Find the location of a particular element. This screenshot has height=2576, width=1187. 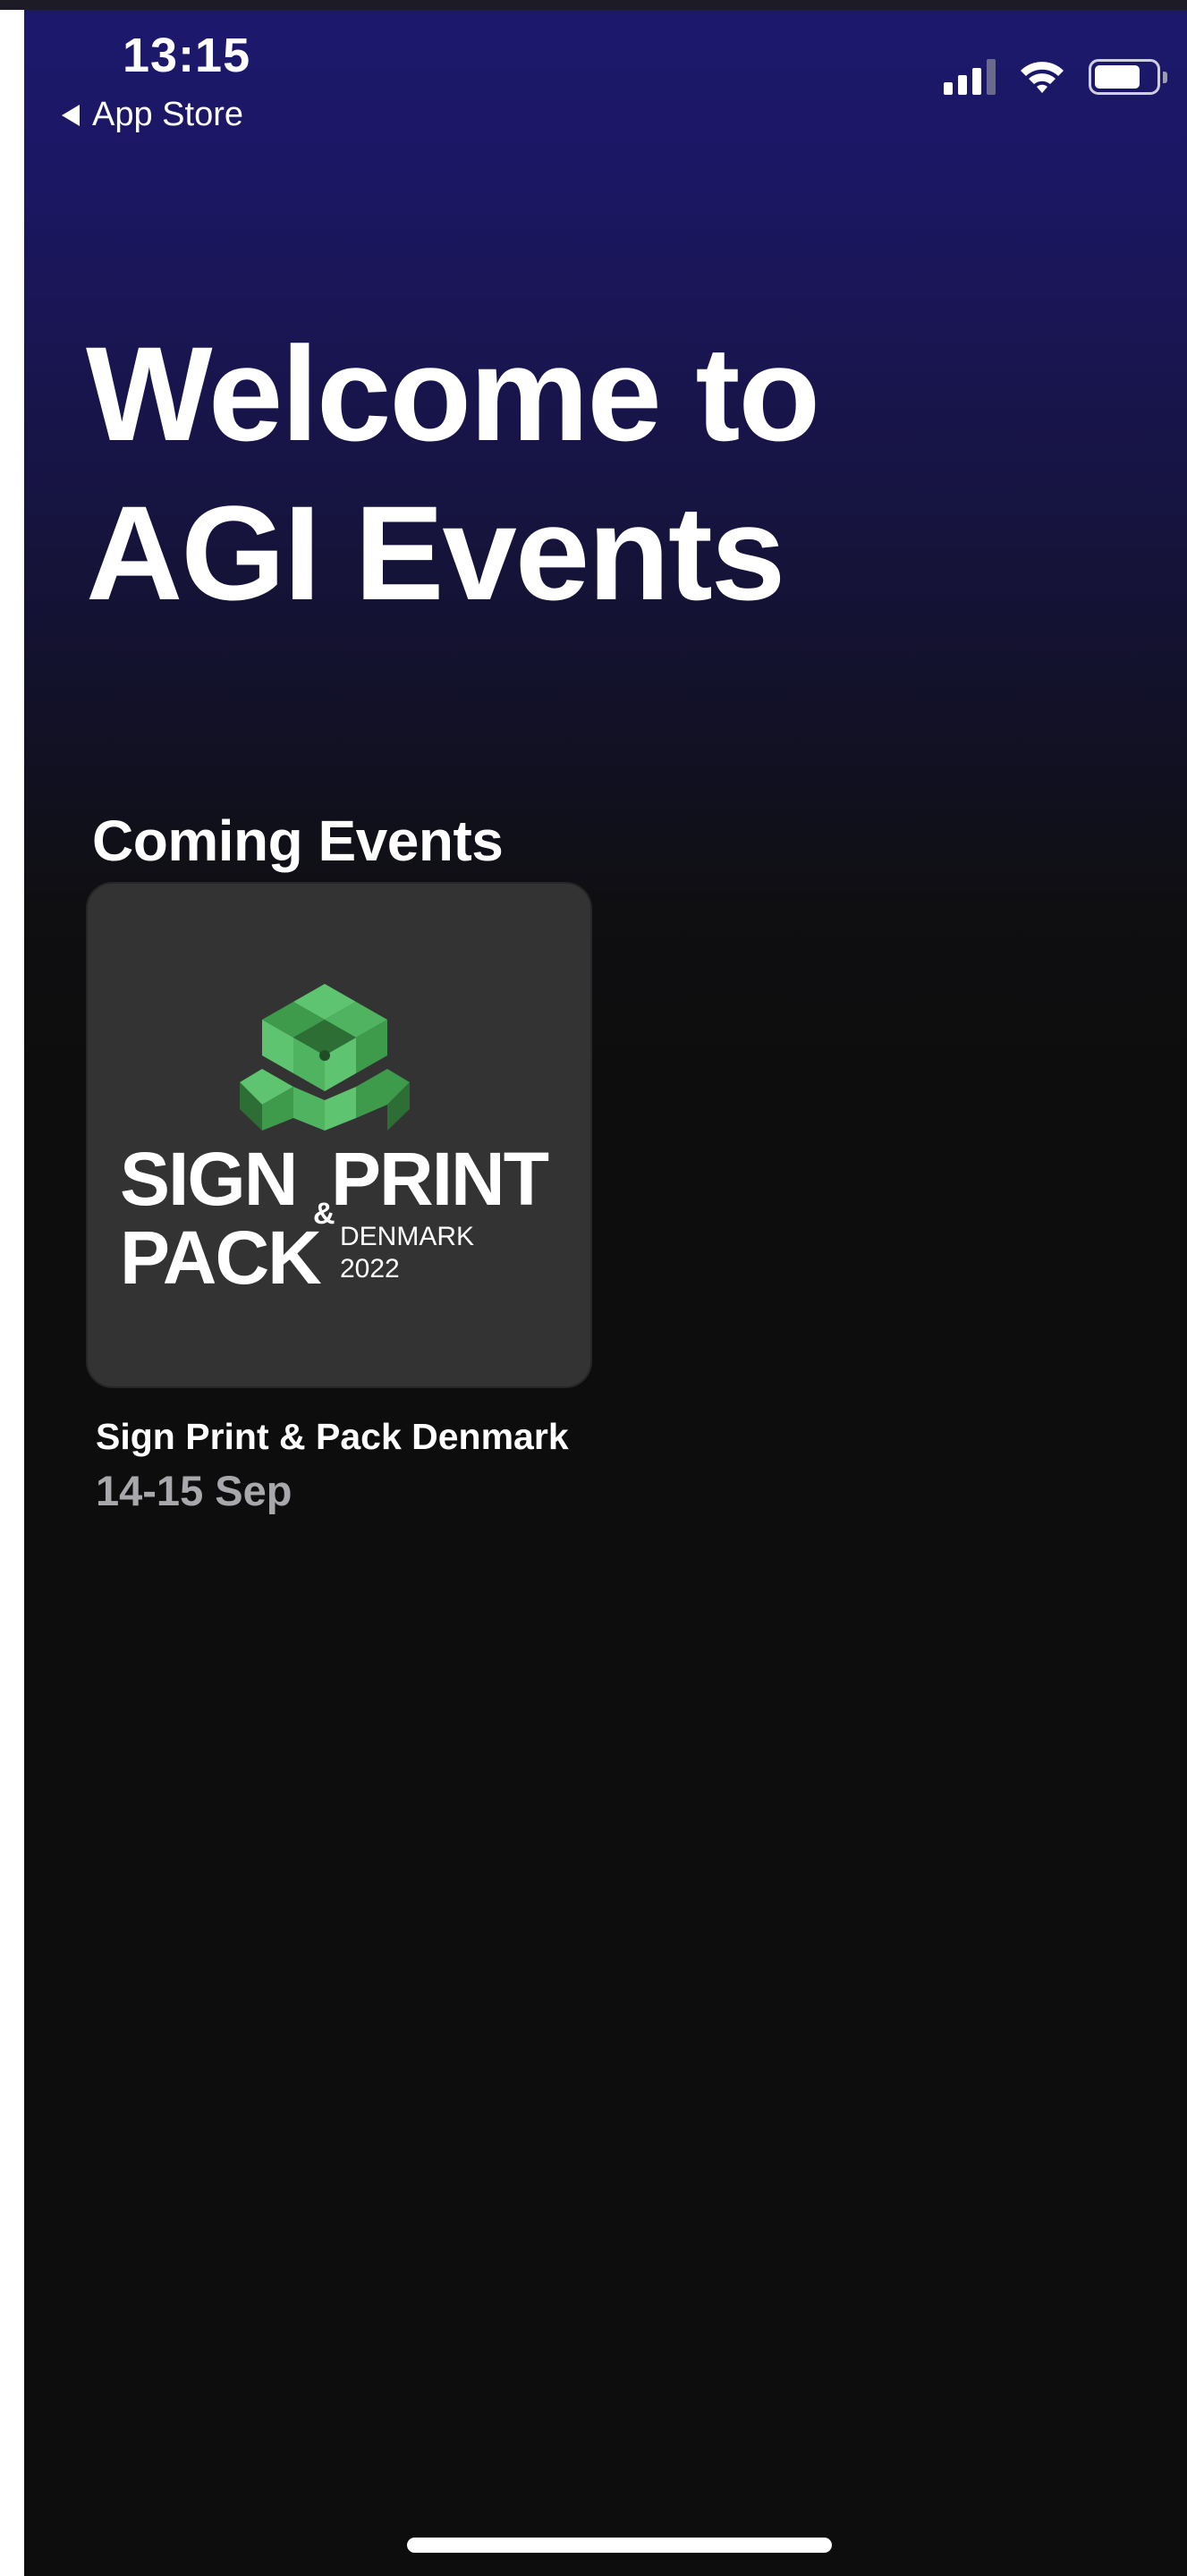

logo-word-pack: PACK is located at coordinates (221, 1258).